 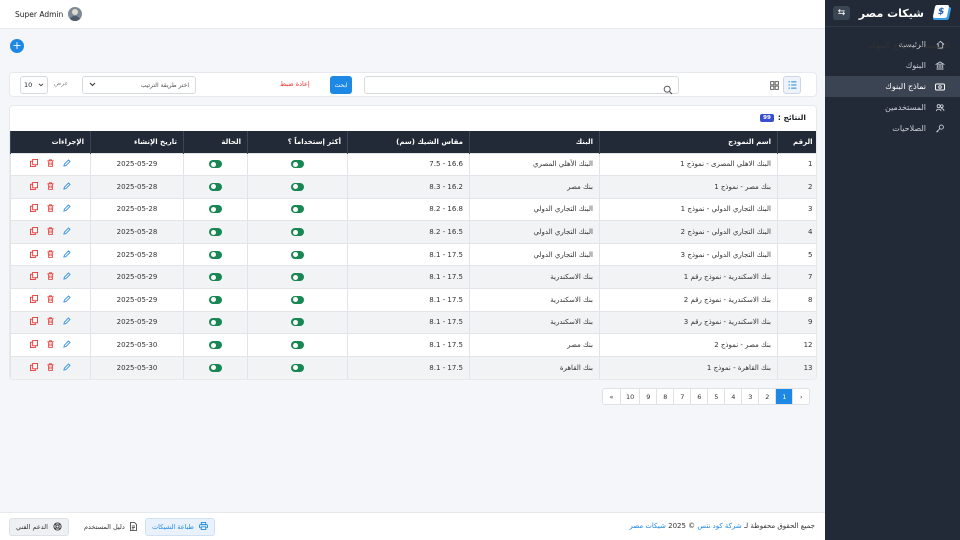 I want to click on pagination-page: 2, so click(x=766, y=396).